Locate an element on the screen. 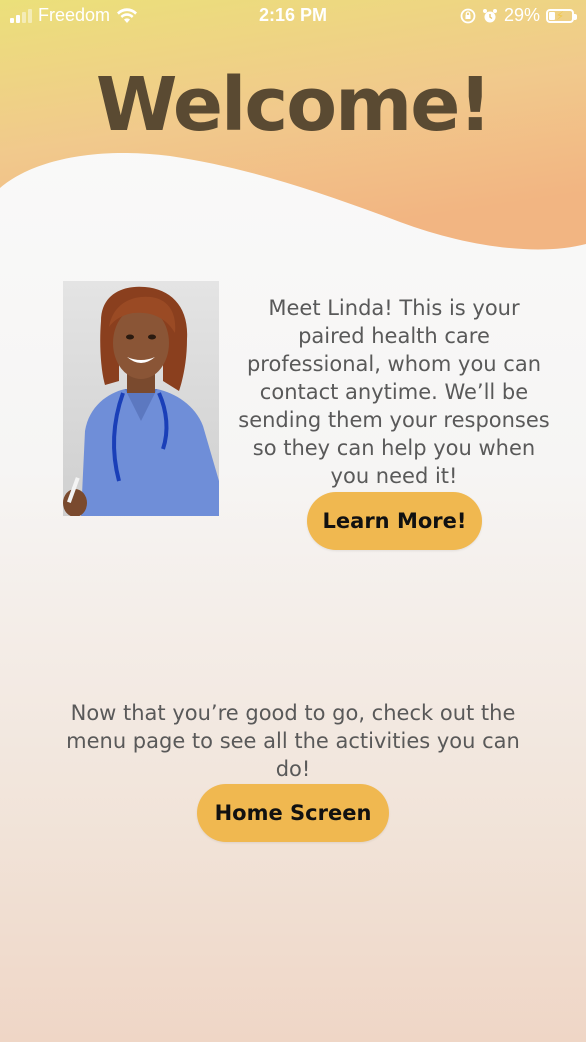 This screenshot has height=1042, width=586. page-title: Welcome! is located at coordinates (293, 105).